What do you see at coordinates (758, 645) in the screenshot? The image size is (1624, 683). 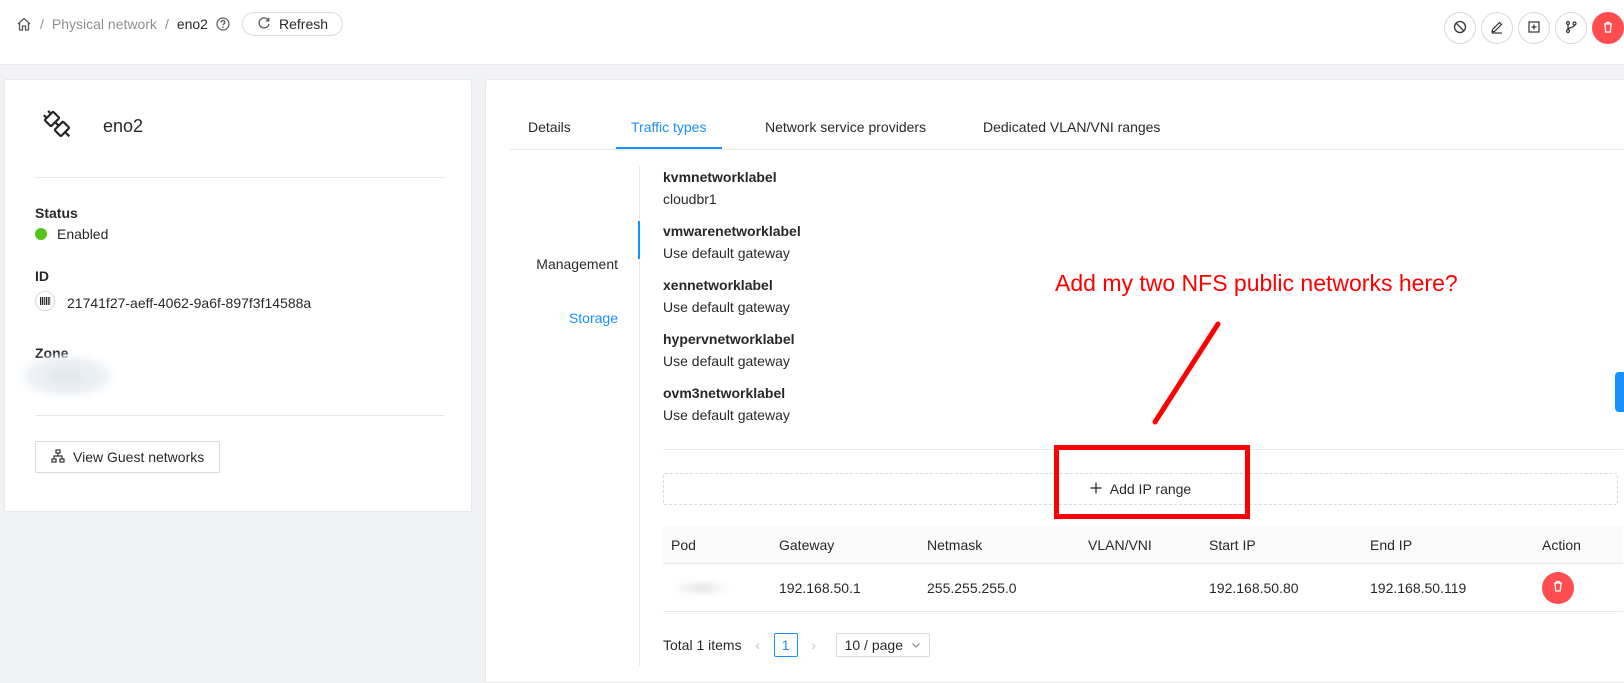 I see `prev-page-icon: ‹` at bounding box center [758, 645].